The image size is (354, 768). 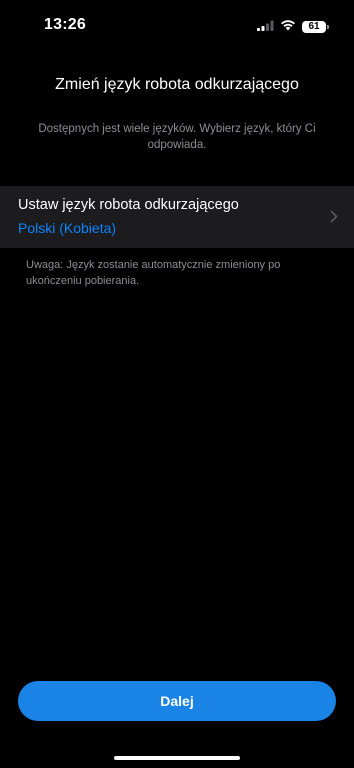 What do you see at coordinates (177, 758) in the screenshot?
I see `home-indicator` at bounding box center [177, 758].